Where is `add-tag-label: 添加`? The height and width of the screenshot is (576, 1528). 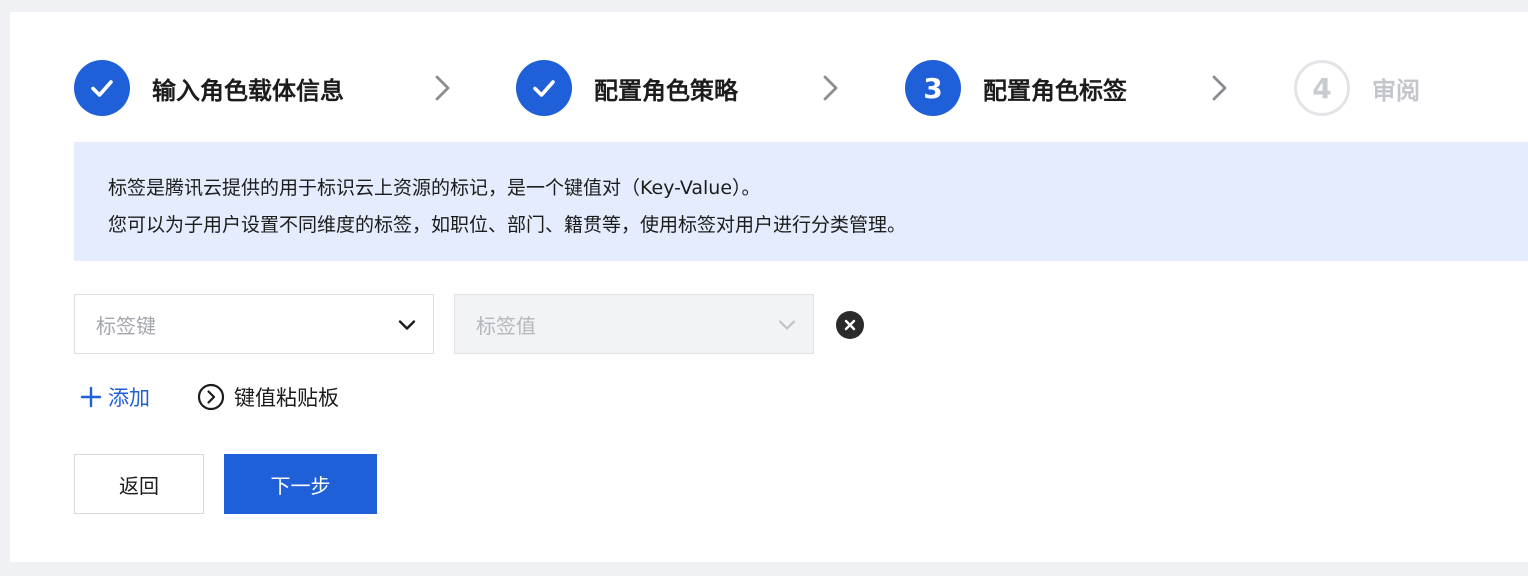
add-tag-label: 添加 is located at coordinates (129, 398).